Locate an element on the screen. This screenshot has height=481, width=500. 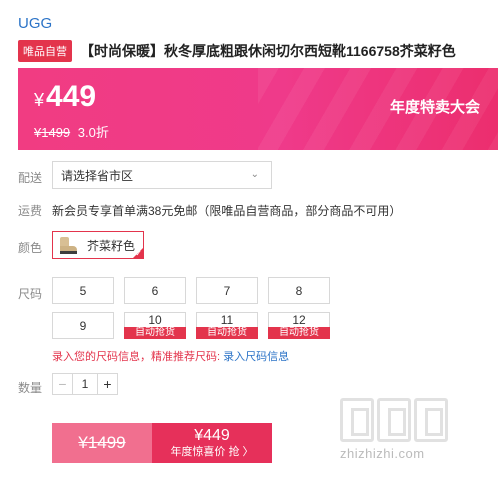
size-value: 8 is located at coordinates (299, 290).